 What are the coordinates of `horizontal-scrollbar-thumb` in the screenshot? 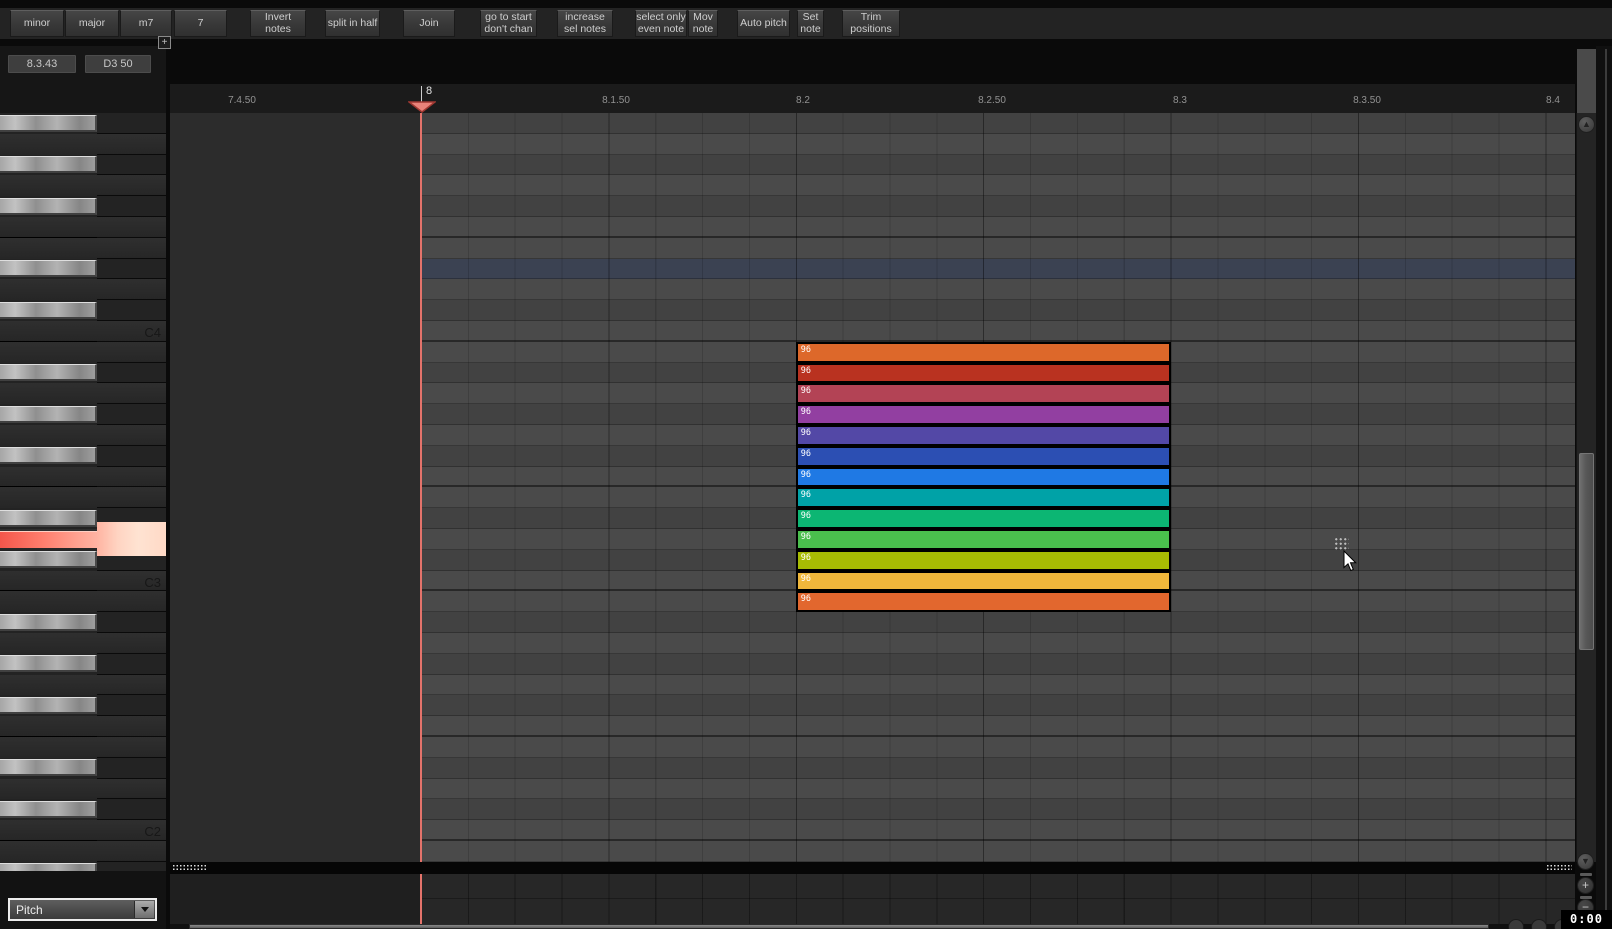 It's located at (839, 926).